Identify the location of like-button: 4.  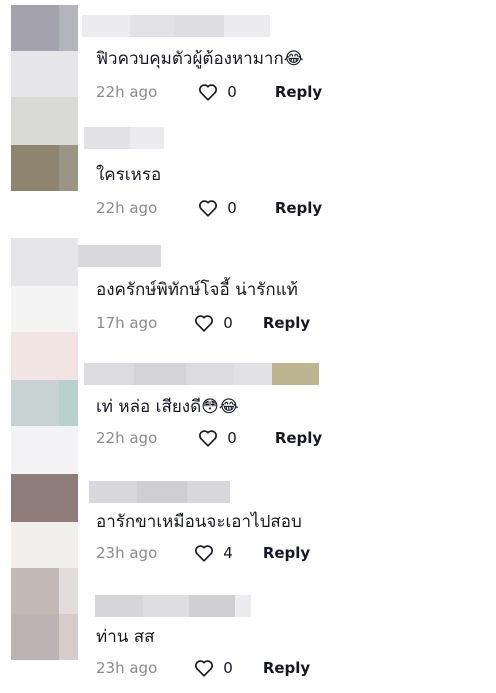
(213, 553).